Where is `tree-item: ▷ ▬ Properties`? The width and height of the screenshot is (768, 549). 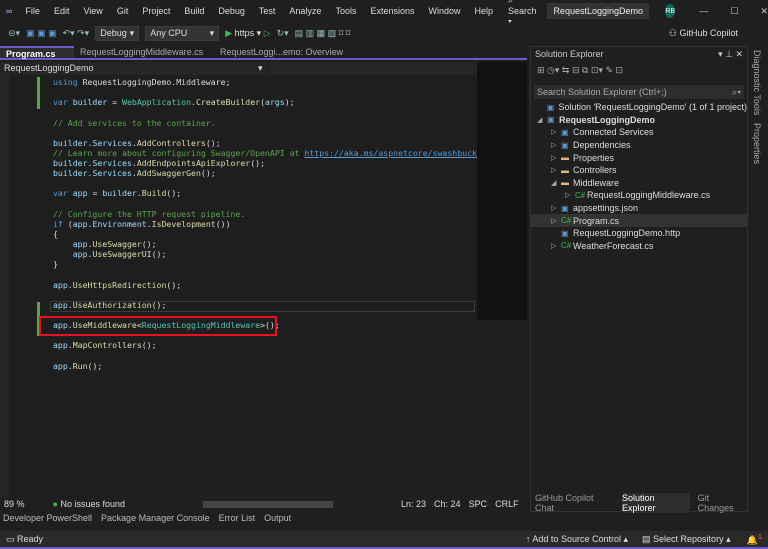
tree-item: ▷ ▬ Properties is located at coordinates (639, 157).